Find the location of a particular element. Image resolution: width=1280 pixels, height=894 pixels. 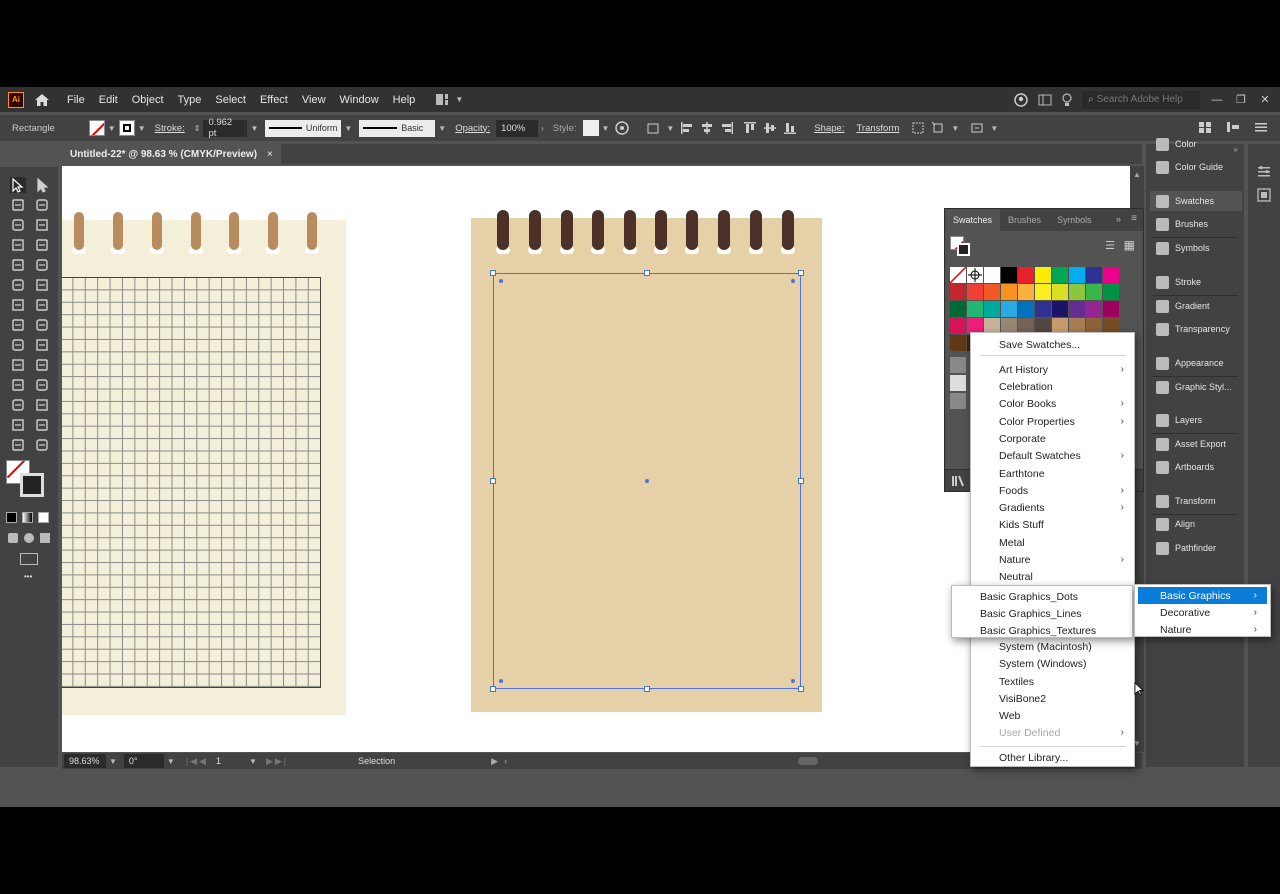

library-item-basic-graphics-dots: Basic Graphics_Dots is located at coordinates (1042, 596).